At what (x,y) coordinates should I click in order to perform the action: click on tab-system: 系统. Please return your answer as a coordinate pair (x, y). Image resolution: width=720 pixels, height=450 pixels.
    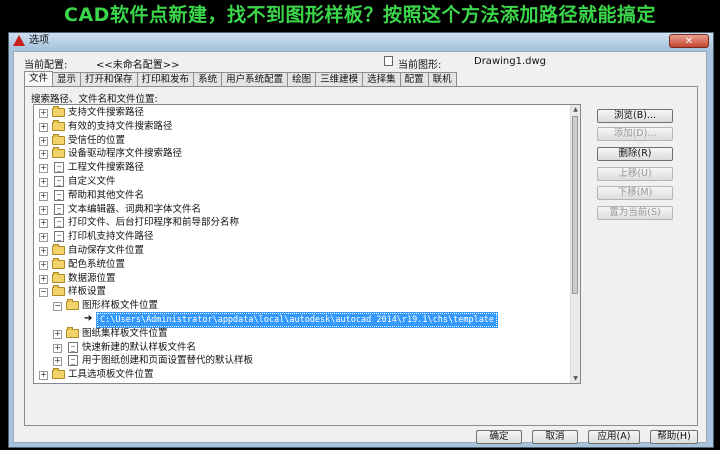
    Looking at the image, I should click on (208, 79).